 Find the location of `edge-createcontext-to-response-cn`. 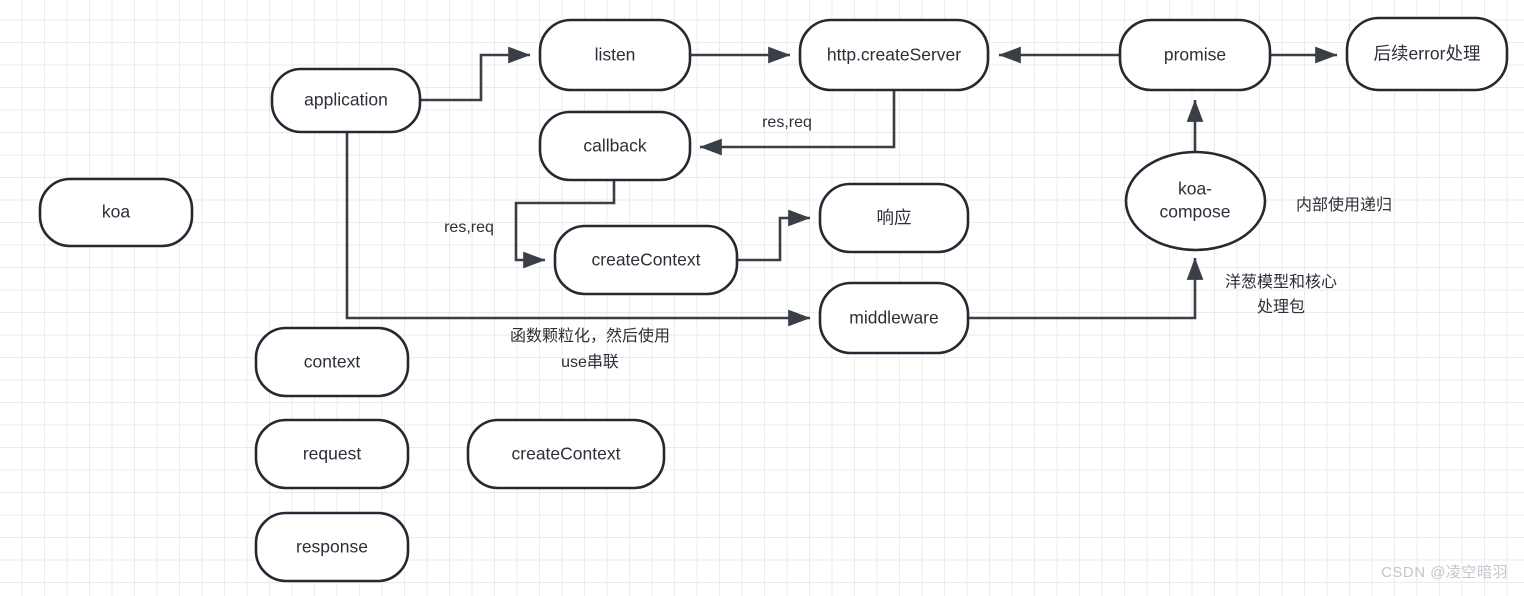

edge-createcontext-to-response-cn is located at coordinates (774, 235).